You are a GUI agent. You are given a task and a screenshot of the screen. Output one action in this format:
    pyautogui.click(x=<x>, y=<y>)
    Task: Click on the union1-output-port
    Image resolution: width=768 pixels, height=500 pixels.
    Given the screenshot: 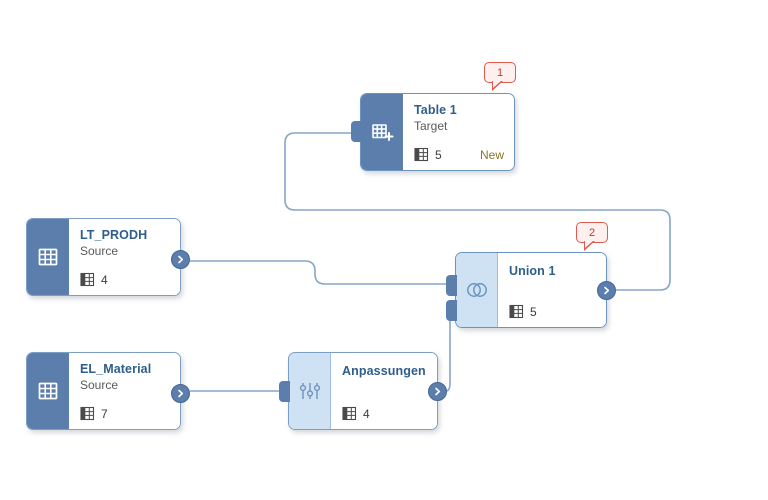 What is the action you would take?
    pyautogui.click(x=606, y=290)
    